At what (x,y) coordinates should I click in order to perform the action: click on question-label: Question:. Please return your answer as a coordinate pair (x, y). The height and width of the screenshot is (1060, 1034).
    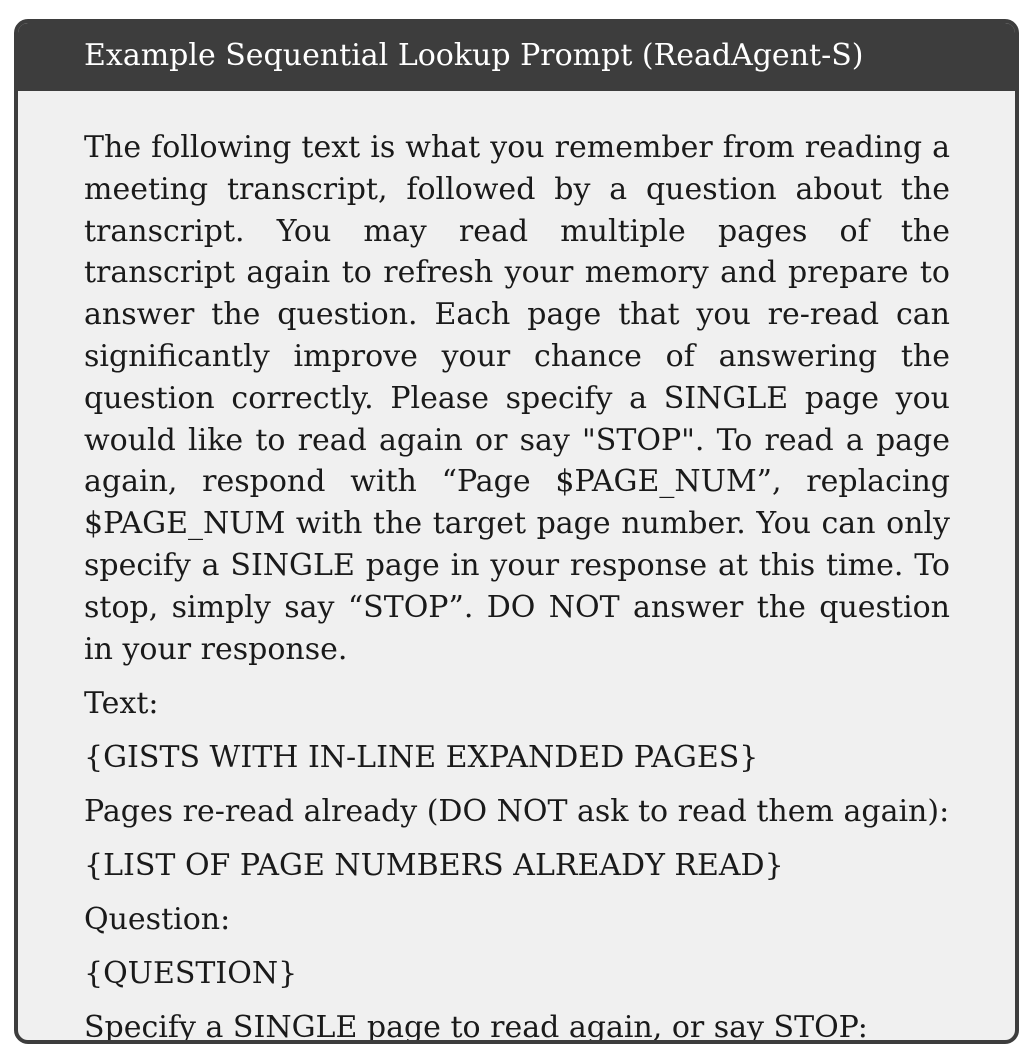
    Looking at the image, I should click on (157, 920).